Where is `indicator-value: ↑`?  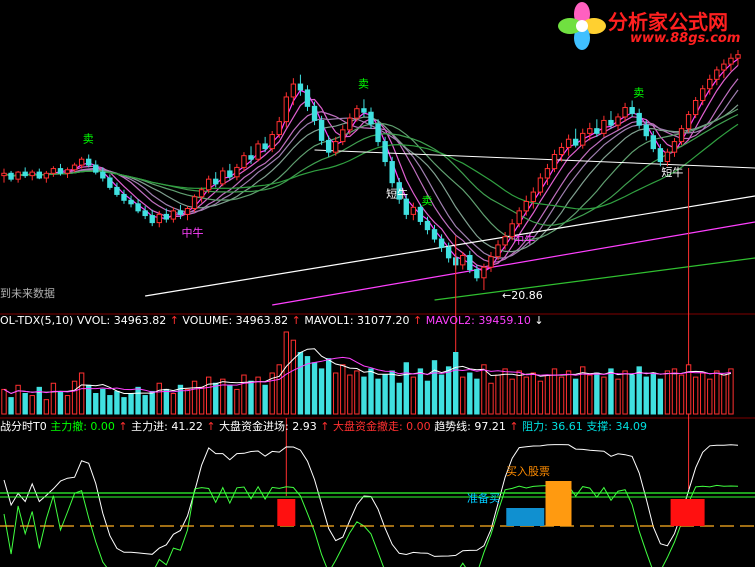
indicator-value: ↑ is located at coordinates (515, 426).